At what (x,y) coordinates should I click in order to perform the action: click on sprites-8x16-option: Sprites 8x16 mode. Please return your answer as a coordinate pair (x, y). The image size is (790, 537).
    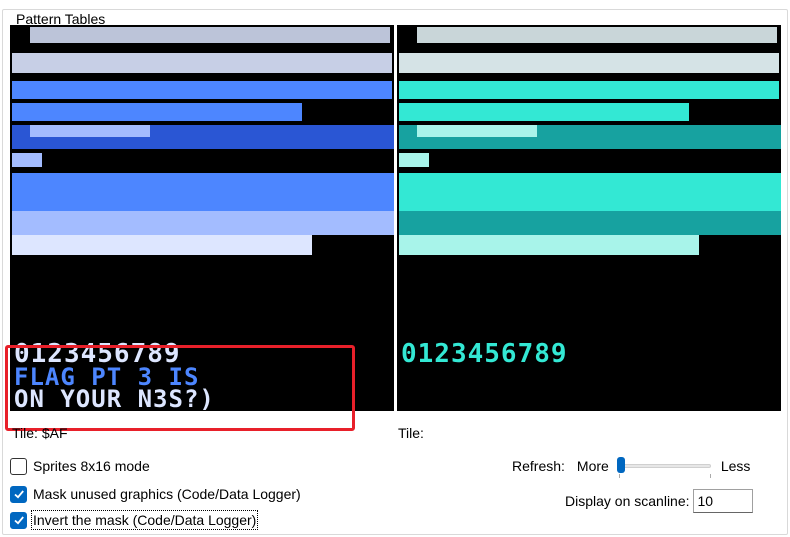
    Looking at the image, I should click on (80, 466).